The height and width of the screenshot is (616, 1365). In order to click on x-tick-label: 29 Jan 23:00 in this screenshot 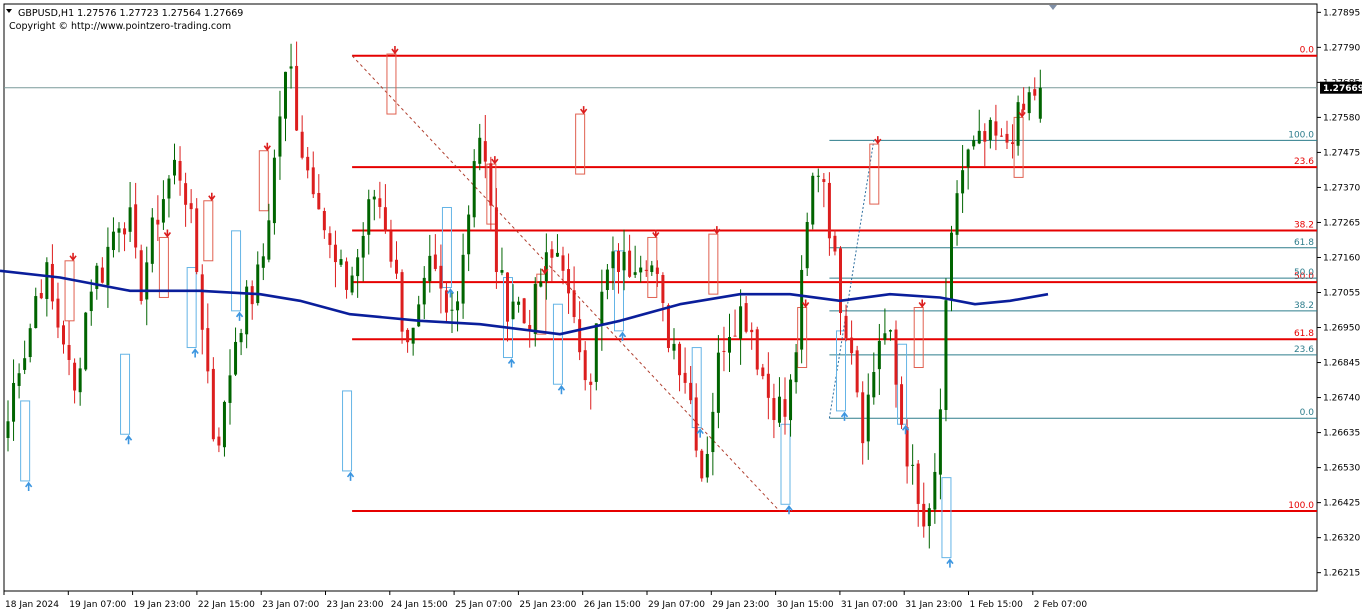, I will do `click(740, 605)`.